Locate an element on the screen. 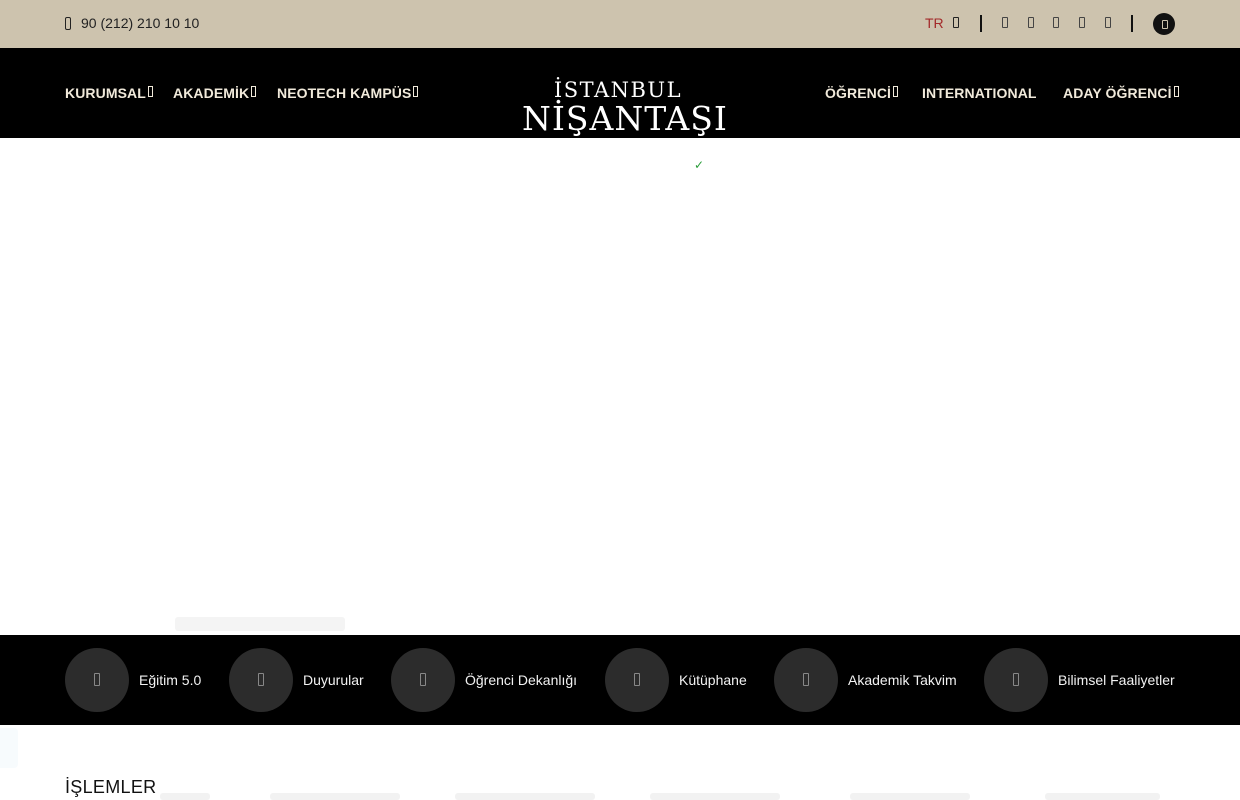 The height and width of the screenshot is (800, 1240). library-icon is located at coordinates (637, 680).